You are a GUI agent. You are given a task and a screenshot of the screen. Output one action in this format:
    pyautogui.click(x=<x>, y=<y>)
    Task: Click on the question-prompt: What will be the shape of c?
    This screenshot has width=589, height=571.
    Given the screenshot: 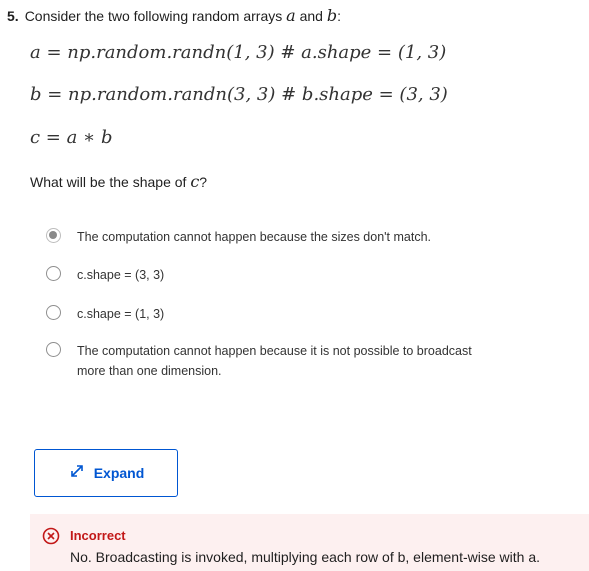 What is the action you would take?
    pyautogui.click(x=118, y=181)
    